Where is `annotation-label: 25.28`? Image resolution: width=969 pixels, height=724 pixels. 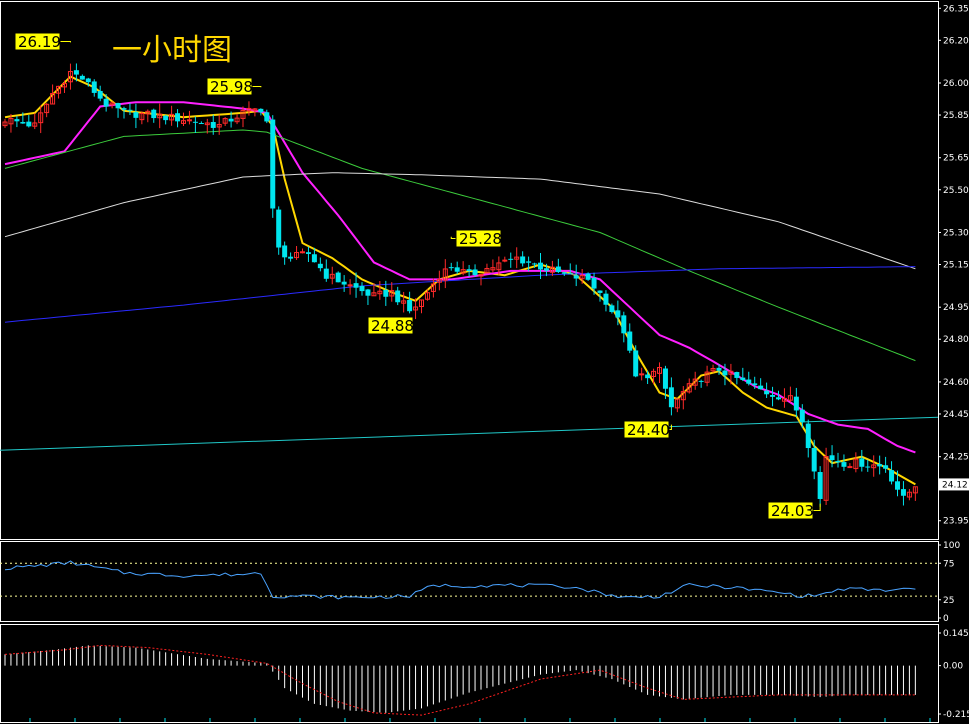
annotation-label: 25.28 is located at coordinates (480, 239).